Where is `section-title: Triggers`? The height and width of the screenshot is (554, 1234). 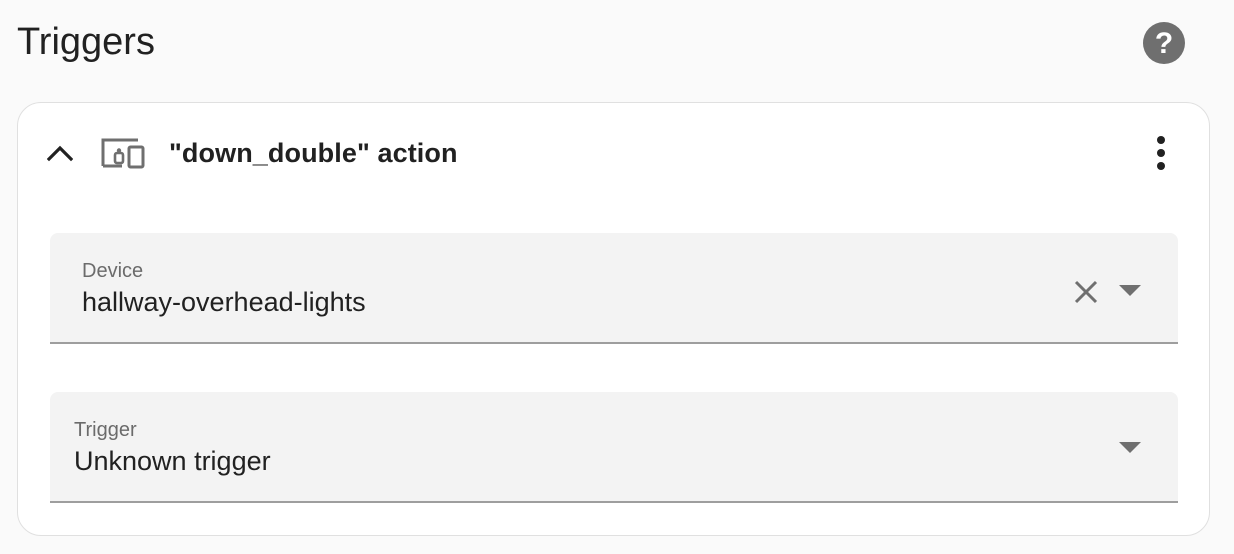
section-title: Triggers is located at coordinates (86, 42).